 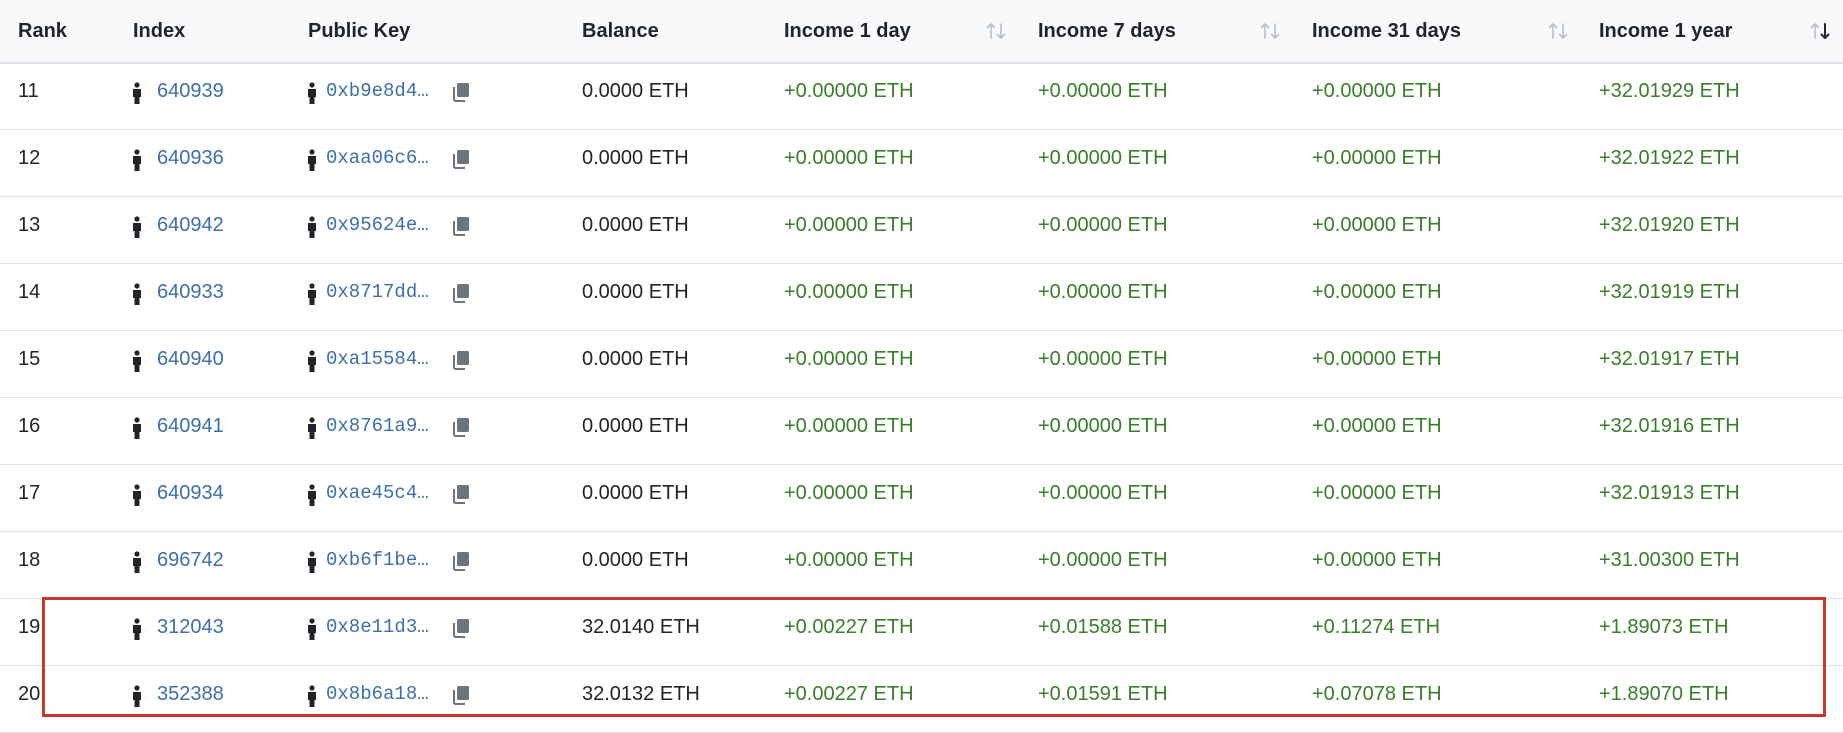 I want to click on balance-cell: 32.0140 ETH, so click(x=641, y=627).